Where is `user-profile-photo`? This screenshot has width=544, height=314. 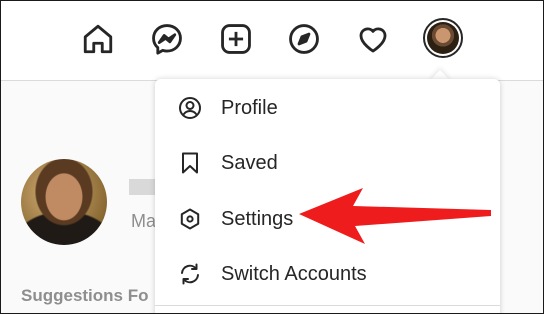
user-profile-photo is located at coordinates (64, 202).